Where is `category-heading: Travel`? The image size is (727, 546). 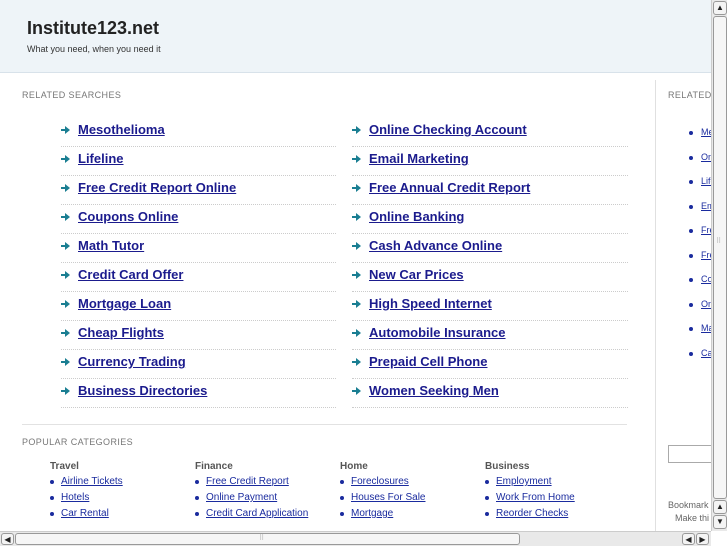
category-heading: Travel is located at coordinates (64, 466).